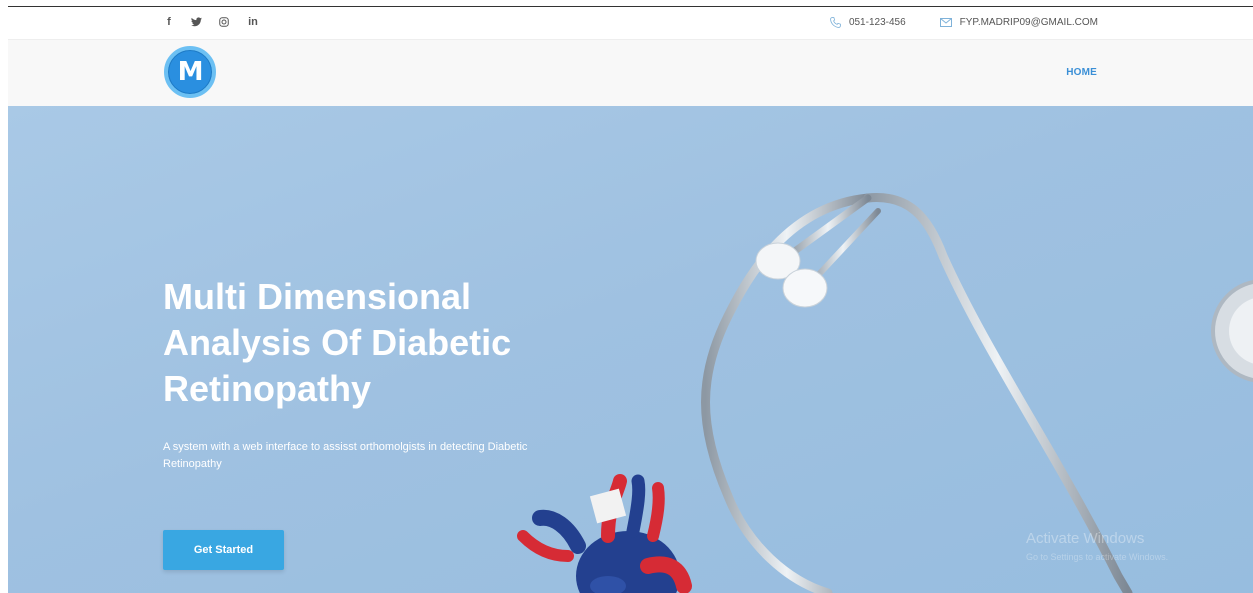  I want to click on email-icon, so click(945, 22).